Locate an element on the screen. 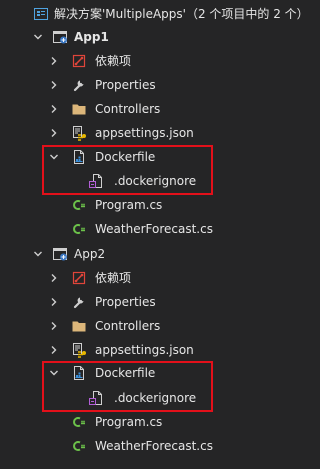  project-row-app1: App1 is located at coordinates (152, 37).